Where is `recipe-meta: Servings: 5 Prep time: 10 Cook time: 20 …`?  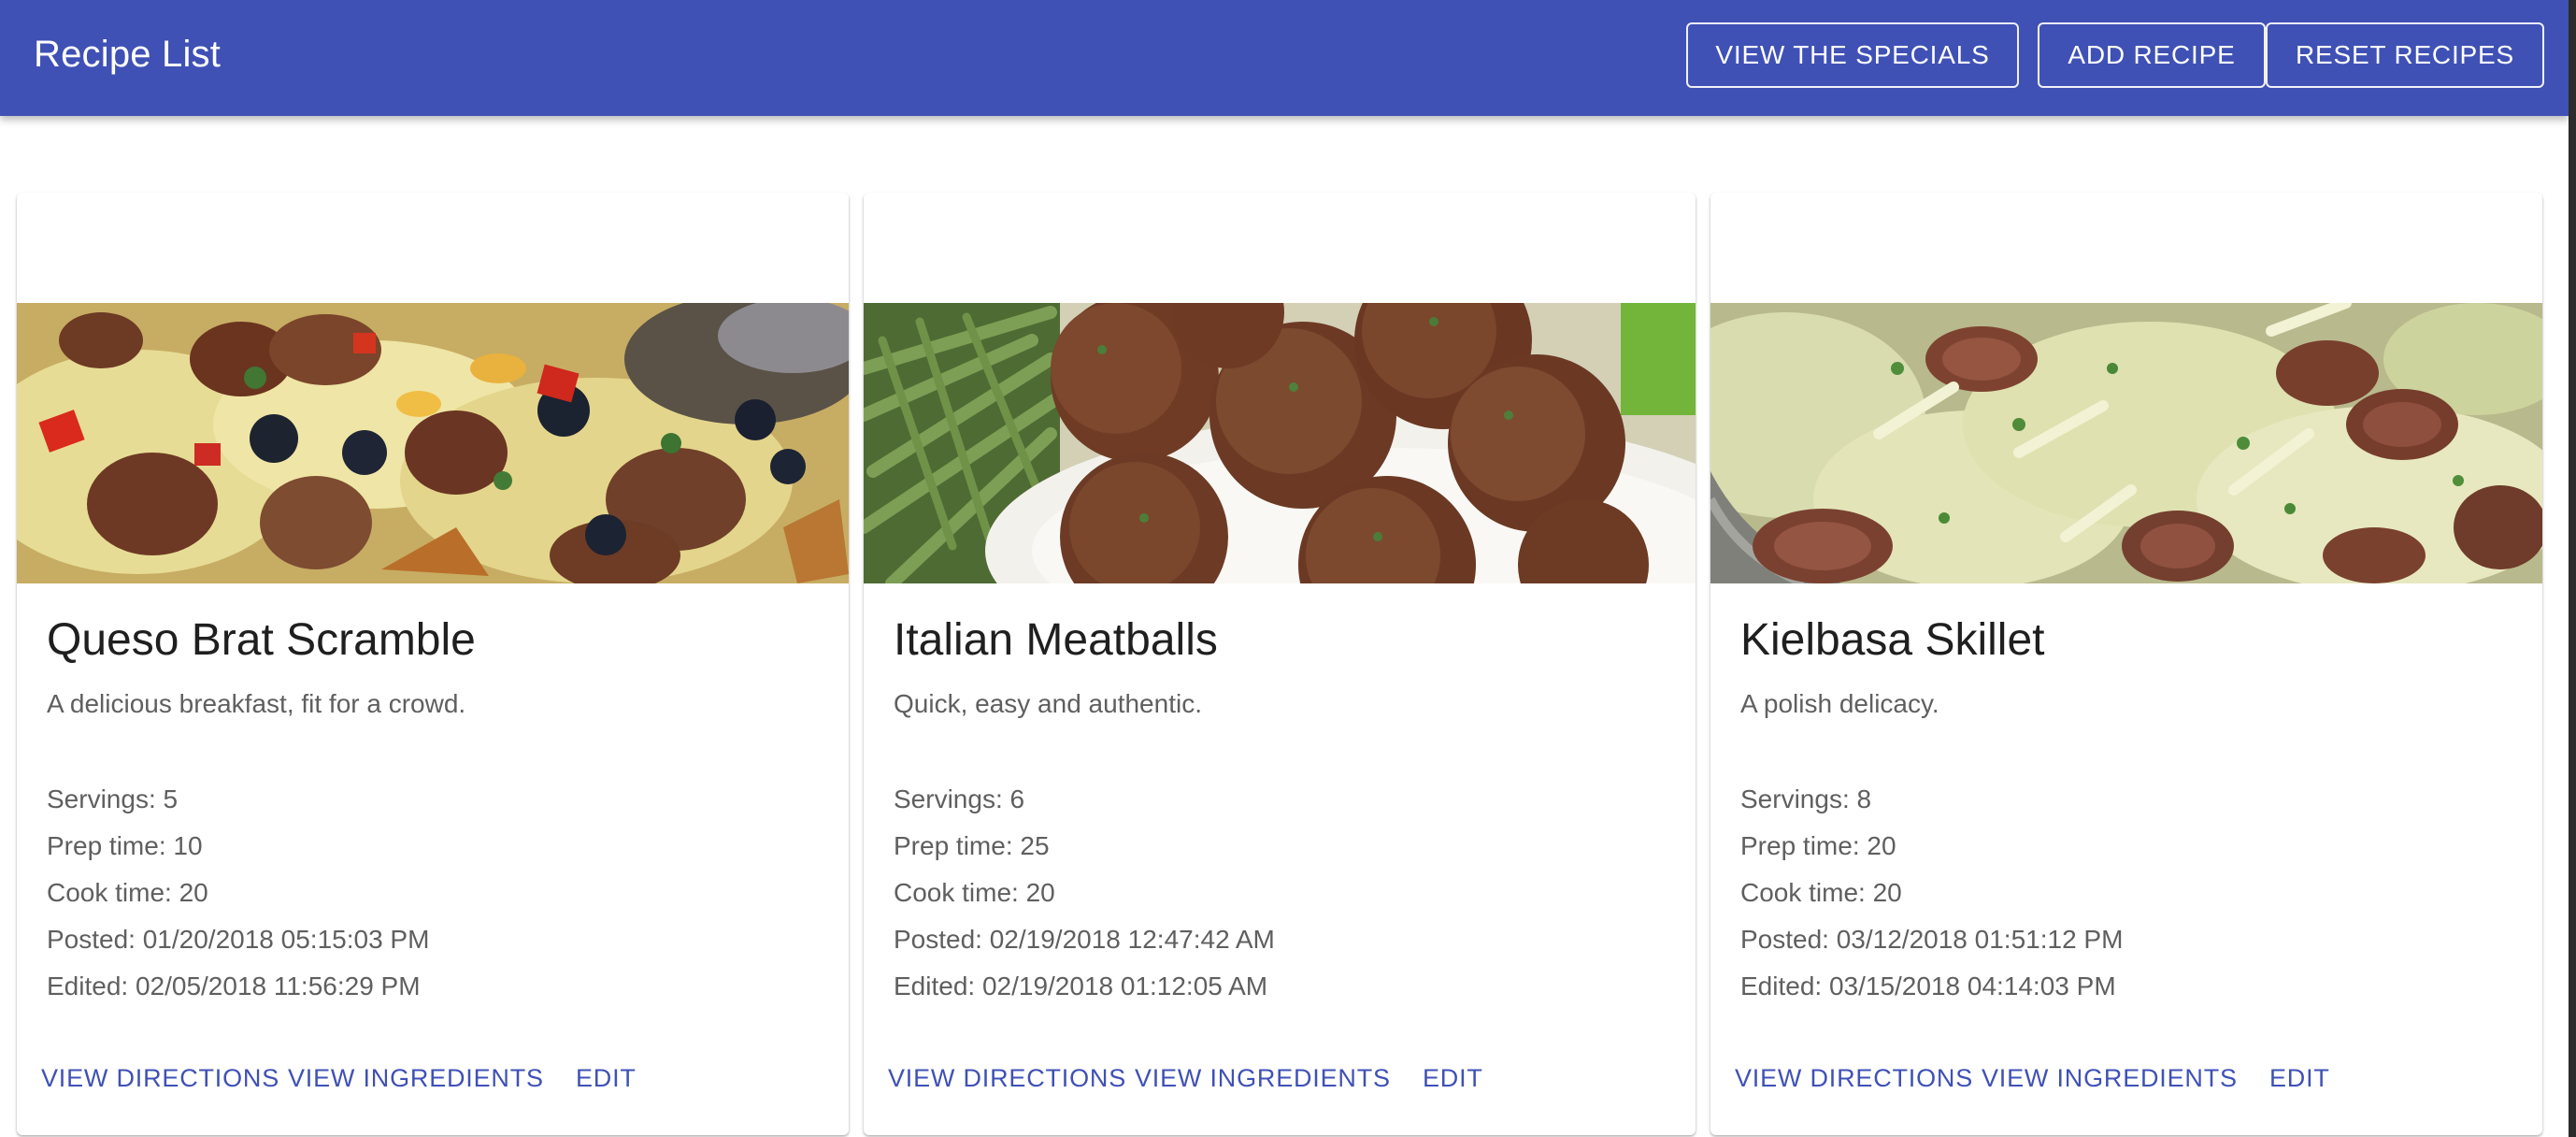
recipe-meta: Servings: 5 Prep time: 10 Cook time: 20 … is located at coordinates (238, 901).